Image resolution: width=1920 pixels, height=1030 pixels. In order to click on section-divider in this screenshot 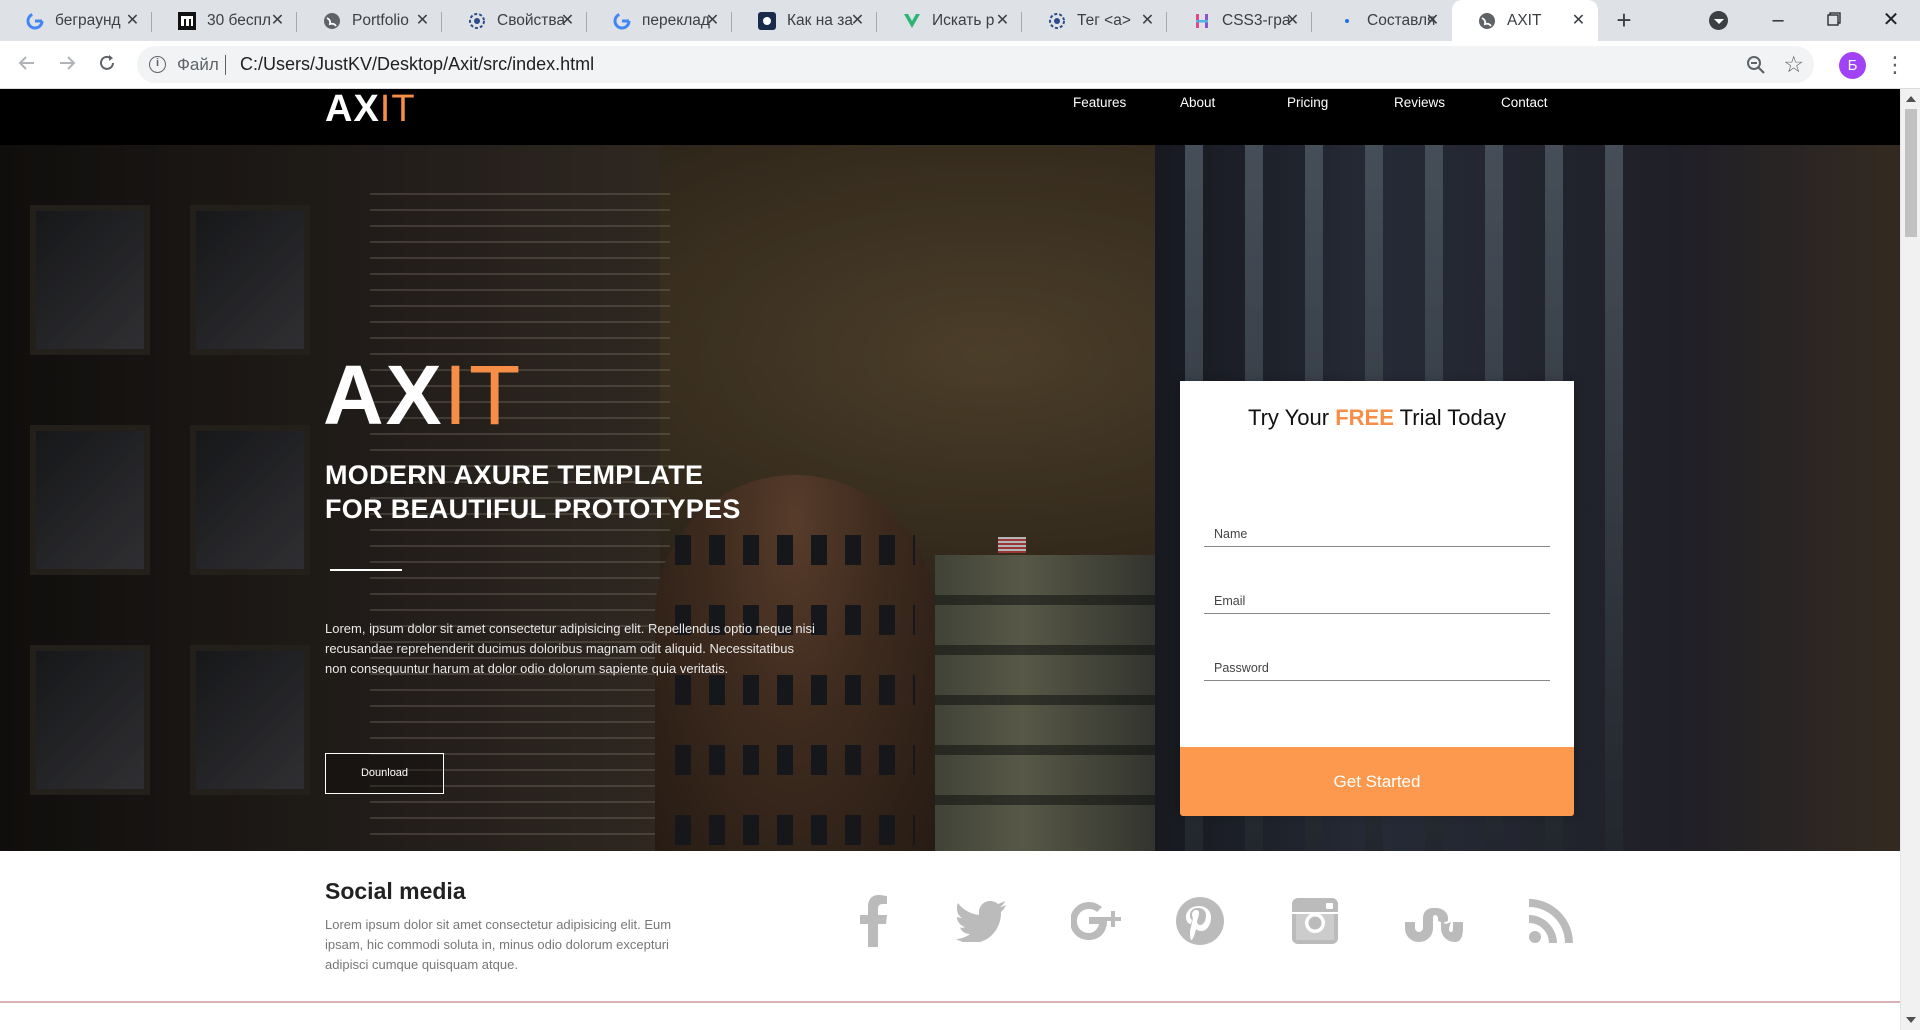, I will do `click(950, 1002)`.